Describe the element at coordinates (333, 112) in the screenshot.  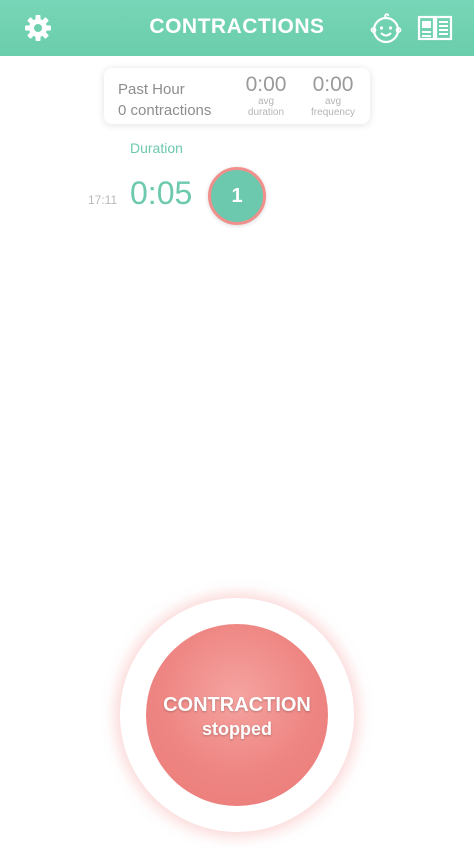
I see `avg-frequency-label-2: frequency` at that location.